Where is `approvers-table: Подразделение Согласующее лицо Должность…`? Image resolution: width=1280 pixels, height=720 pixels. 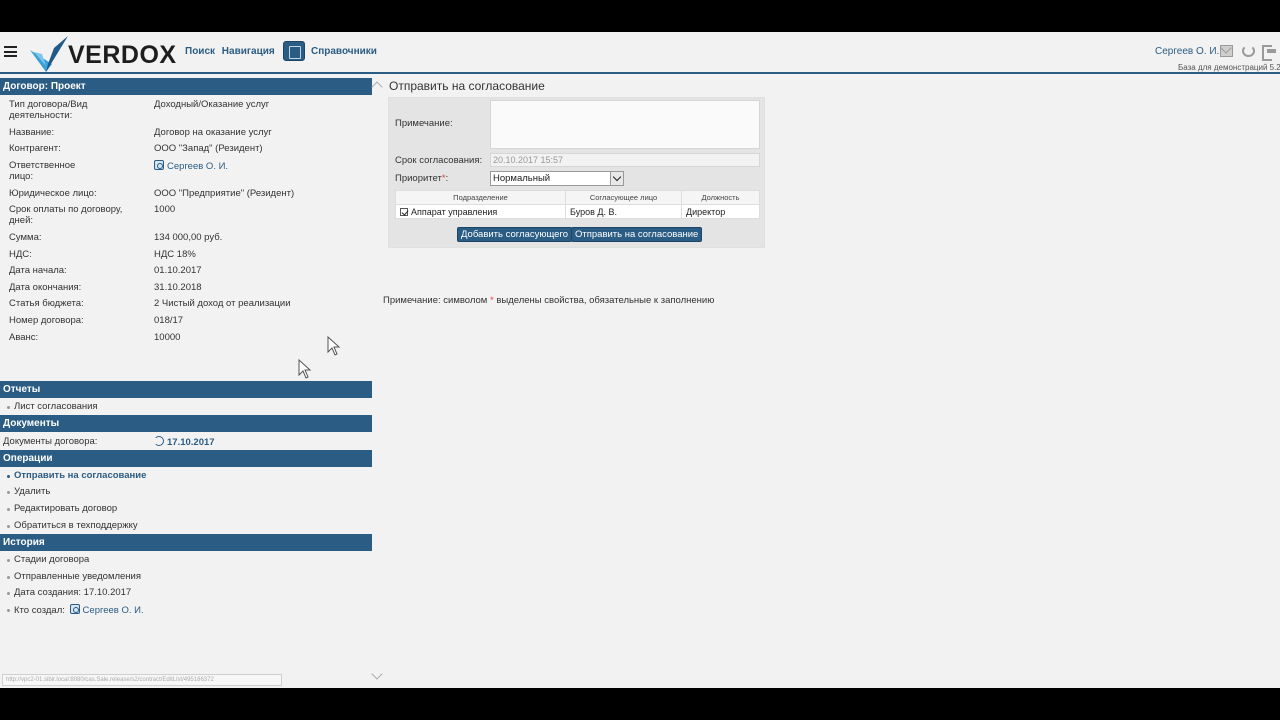
approvers-table: Подразделение Согласующее лицо Должность… is located at coordinates (577, 204).